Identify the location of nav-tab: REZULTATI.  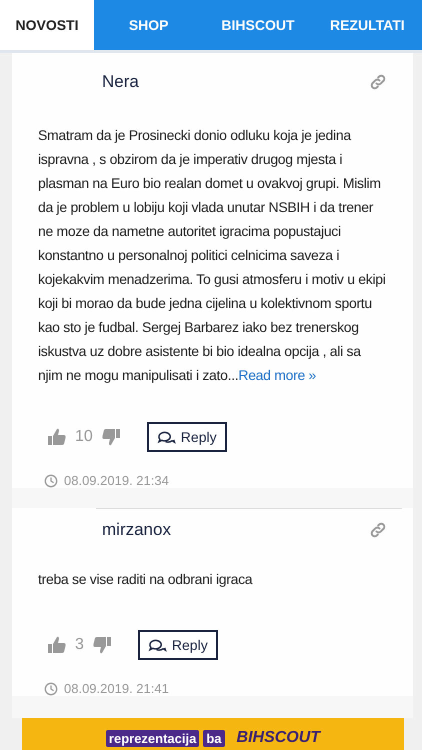
(367, 25).